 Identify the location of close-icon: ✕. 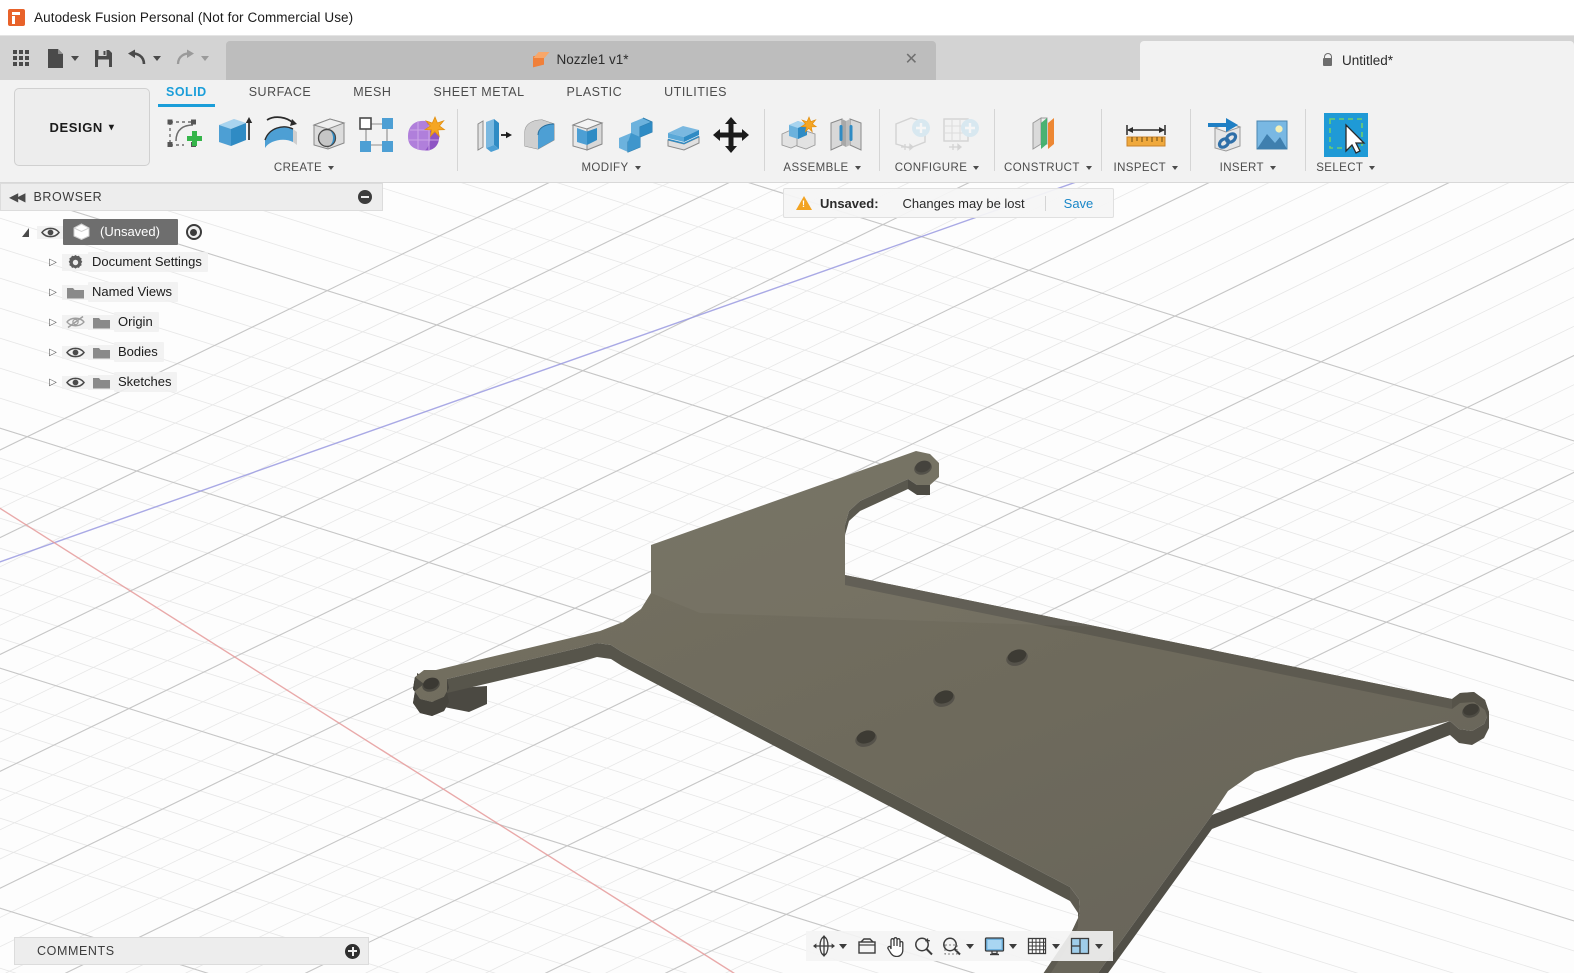
(911, 60).